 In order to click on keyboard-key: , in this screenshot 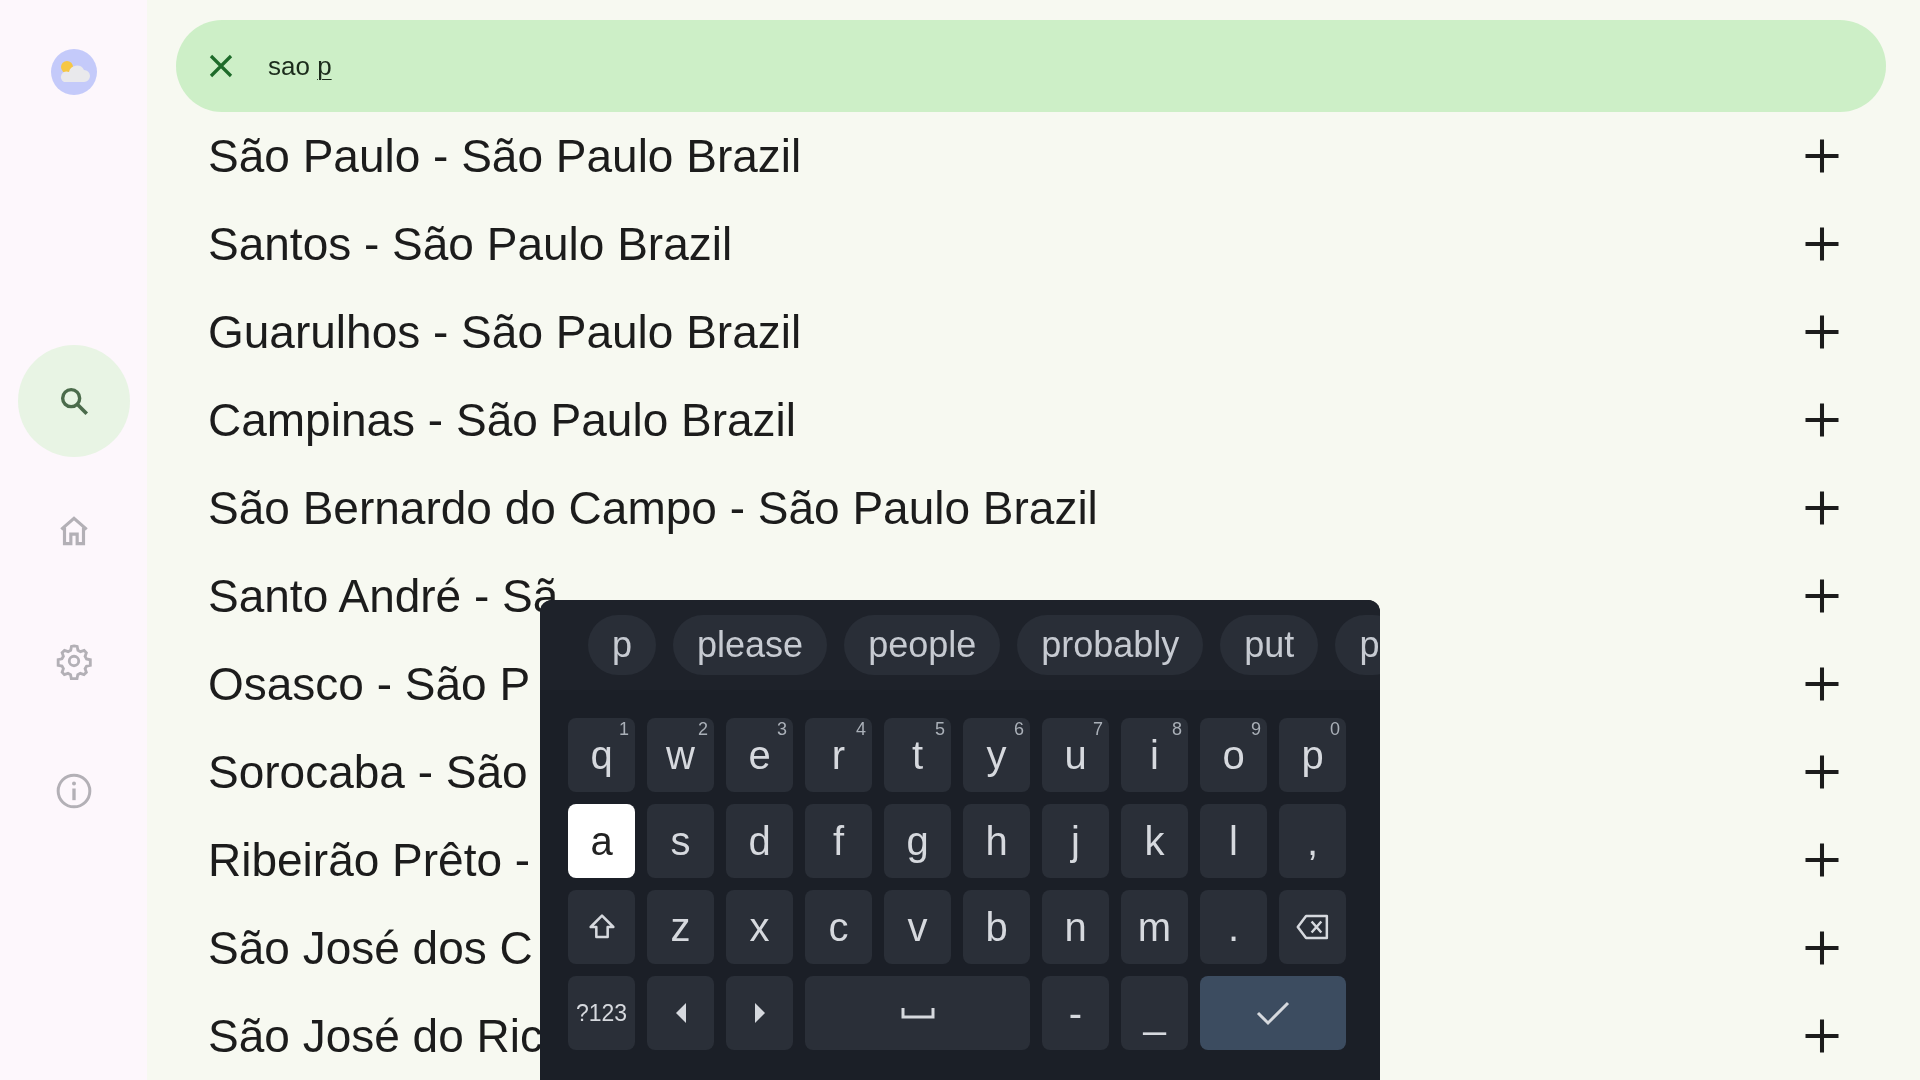, I will do `click(1312, 841)`.